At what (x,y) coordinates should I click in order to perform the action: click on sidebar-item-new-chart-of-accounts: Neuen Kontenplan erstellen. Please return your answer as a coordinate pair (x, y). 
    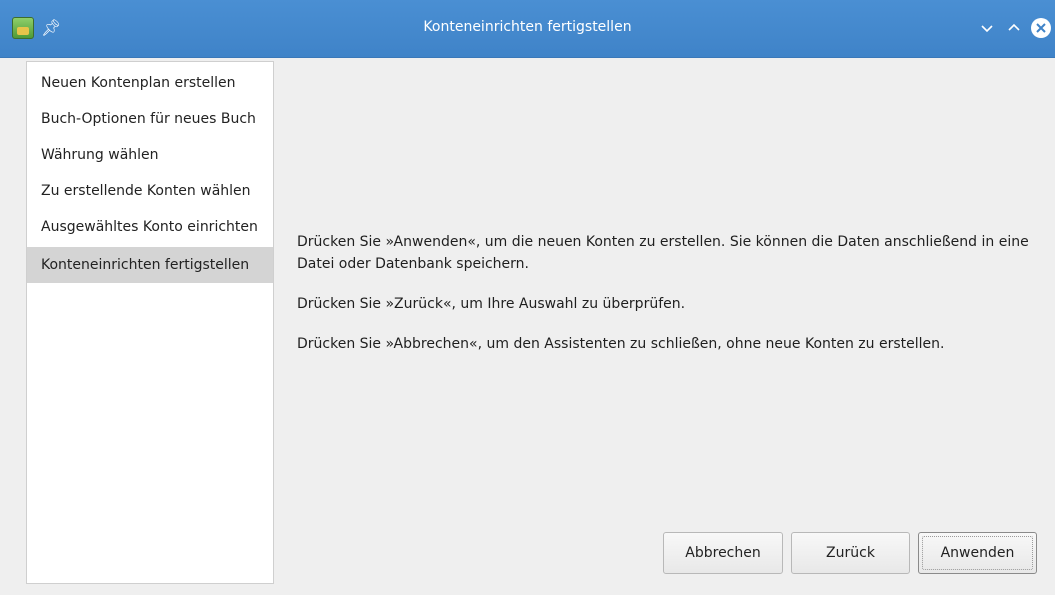
    Looking at the image, I should click on (150, 83).